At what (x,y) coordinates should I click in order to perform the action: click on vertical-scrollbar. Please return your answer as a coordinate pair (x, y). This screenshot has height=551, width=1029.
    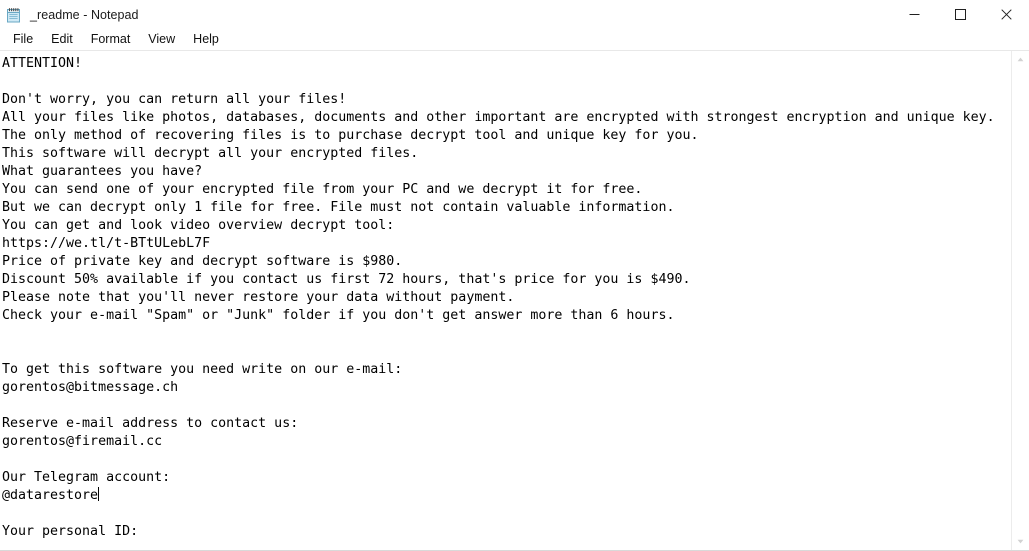
    Looking at the image, I should click on (1020, 300).